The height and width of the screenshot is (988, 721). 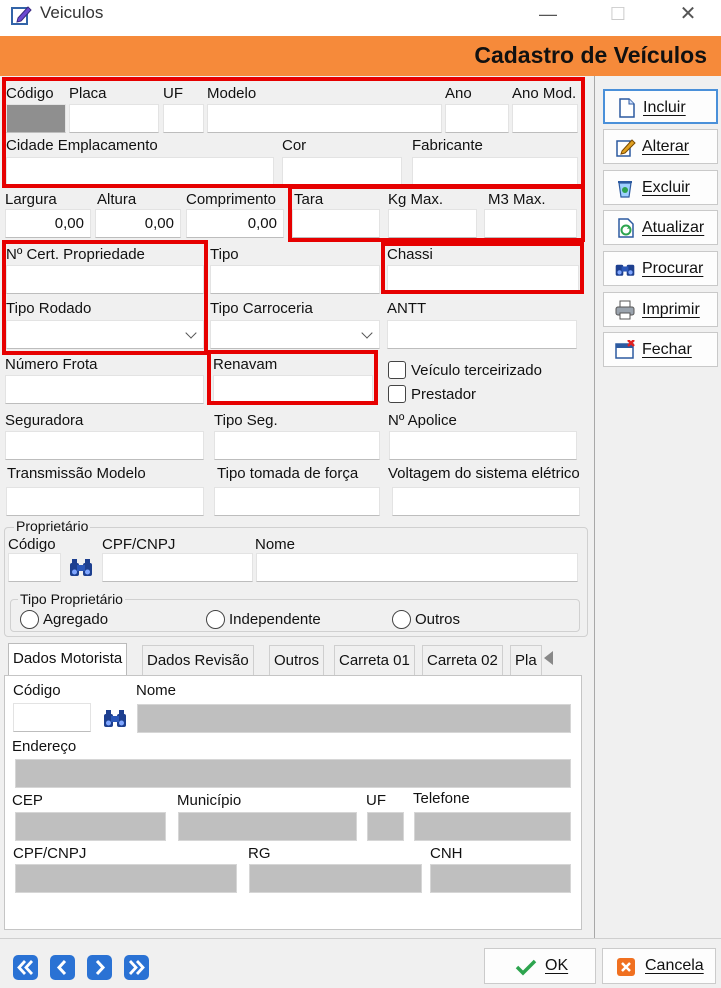 I want to click on last-record-button, so click(x=136, y=967).